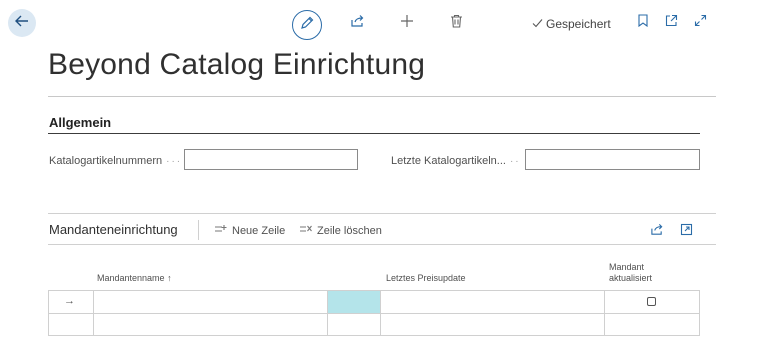 Image resolution: width=767 pixels, height=340 pixels. I want to click on group-divider, so click(374, 133).